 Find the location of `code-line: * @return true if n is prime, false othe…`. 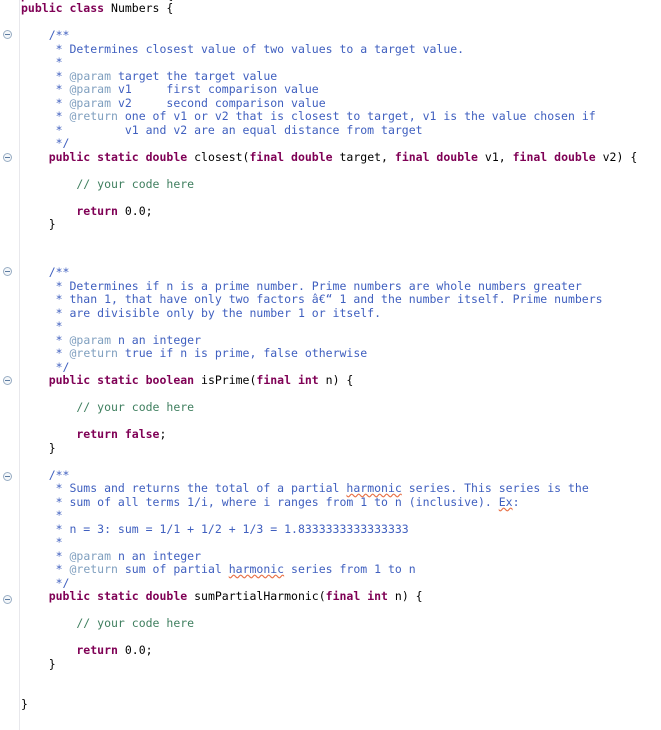

code-line: * @return true if n is prime, false othe… is located at coordinates (194, 353).